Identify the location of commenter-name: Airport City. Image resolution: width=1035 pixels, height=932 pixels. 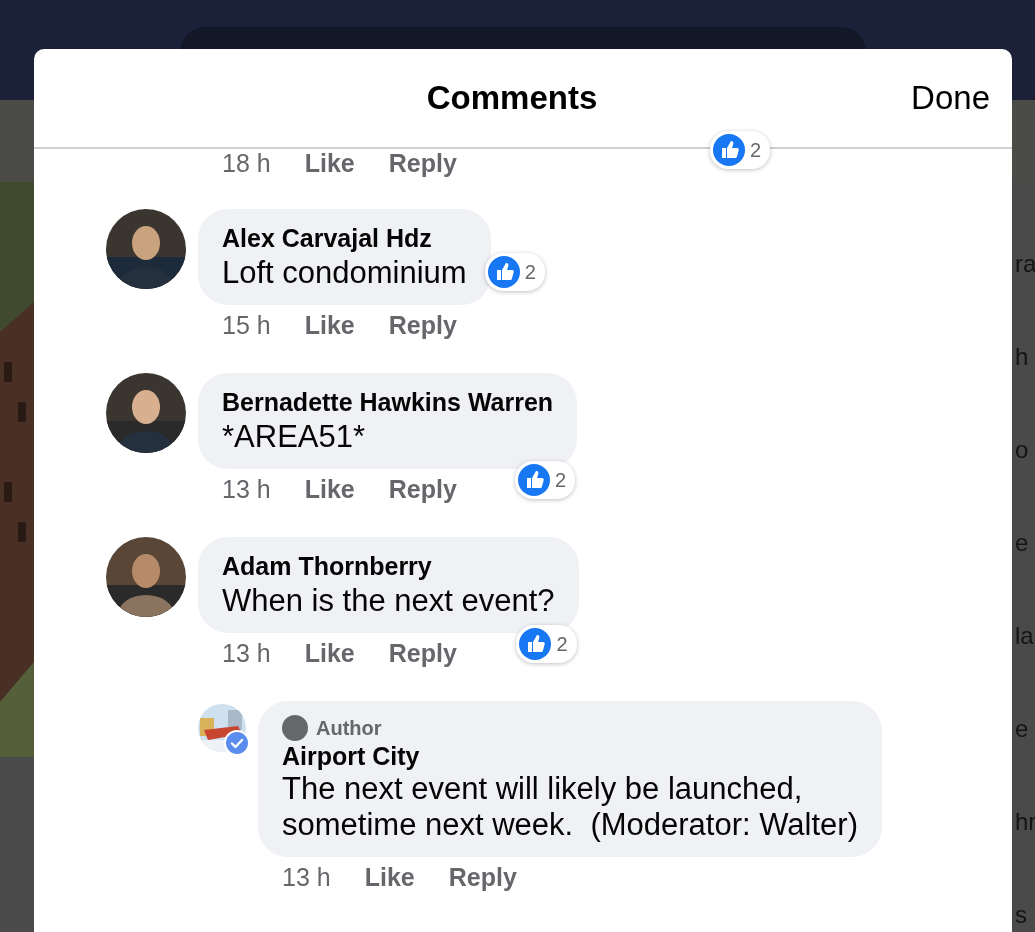
(570, 756).